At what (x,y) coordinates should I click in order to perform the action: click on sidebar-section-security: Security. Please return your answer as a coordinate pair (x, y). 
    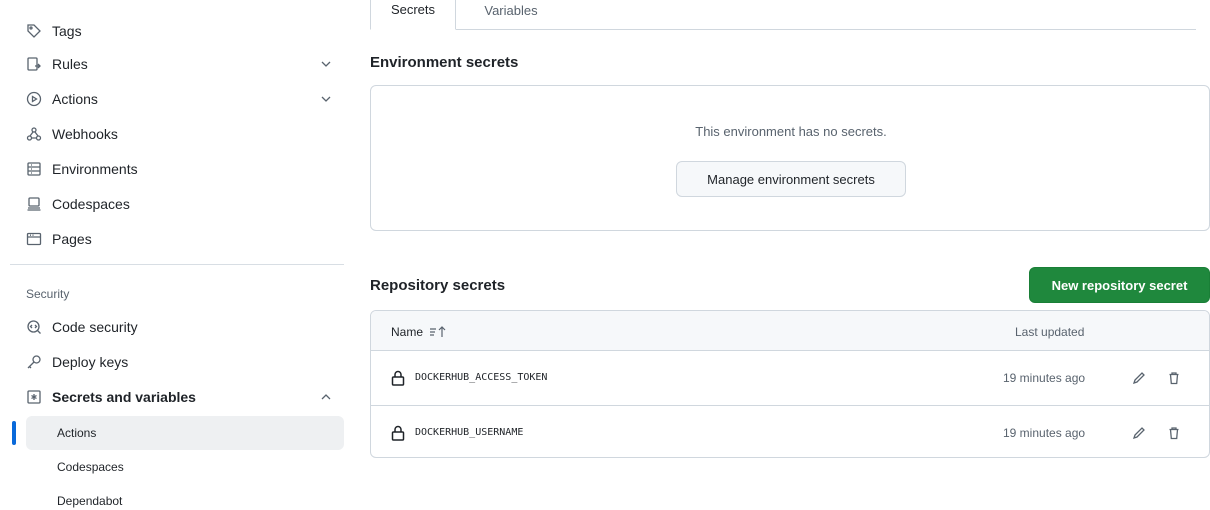
    Looking at the image, I should click on (48, 294).